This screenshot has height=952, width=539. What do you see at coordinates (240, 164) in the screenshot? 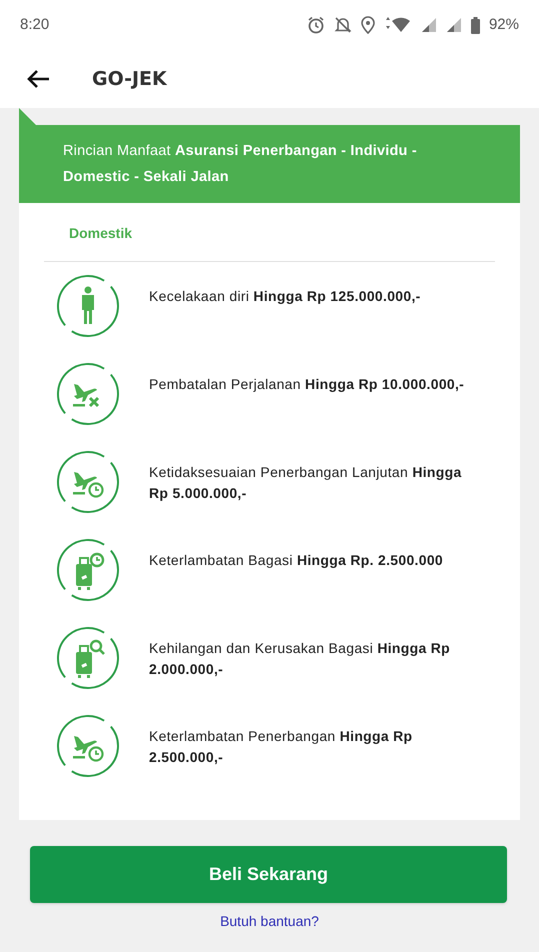
I see `banner-text: Rincian Manfaat Asuransi Penerbangan - Individu - Domestic - Sekali Jalan` at bounding box center [240, 164].